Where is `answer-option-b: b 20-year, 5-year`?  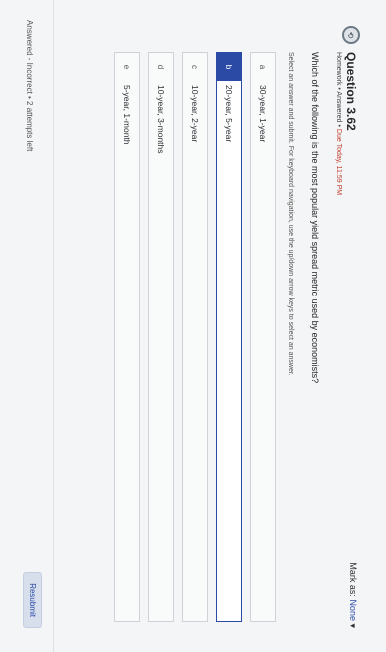 answer-option-b: b 20-year, 5-year is located at coordinates (229, 337).